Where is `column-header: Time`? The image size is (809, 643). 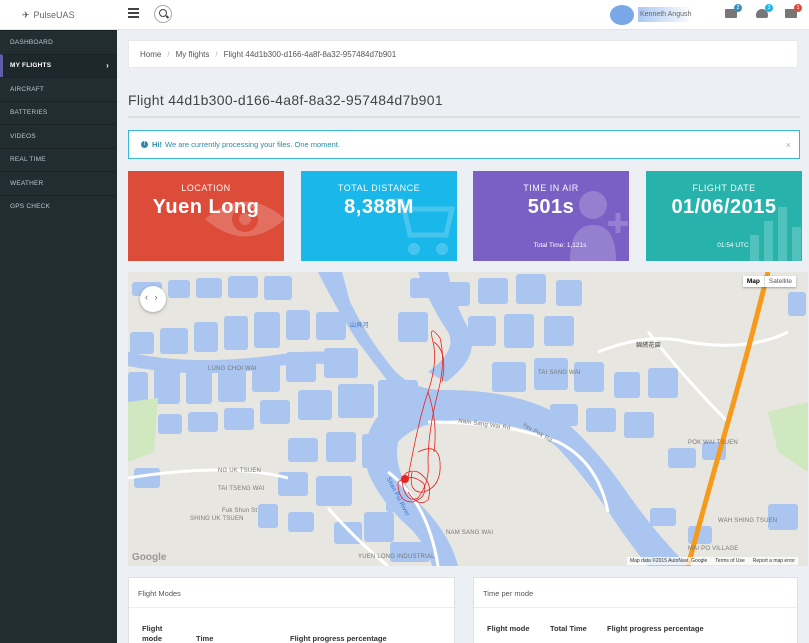 column-header: Time is located at coordinates (205, 638).